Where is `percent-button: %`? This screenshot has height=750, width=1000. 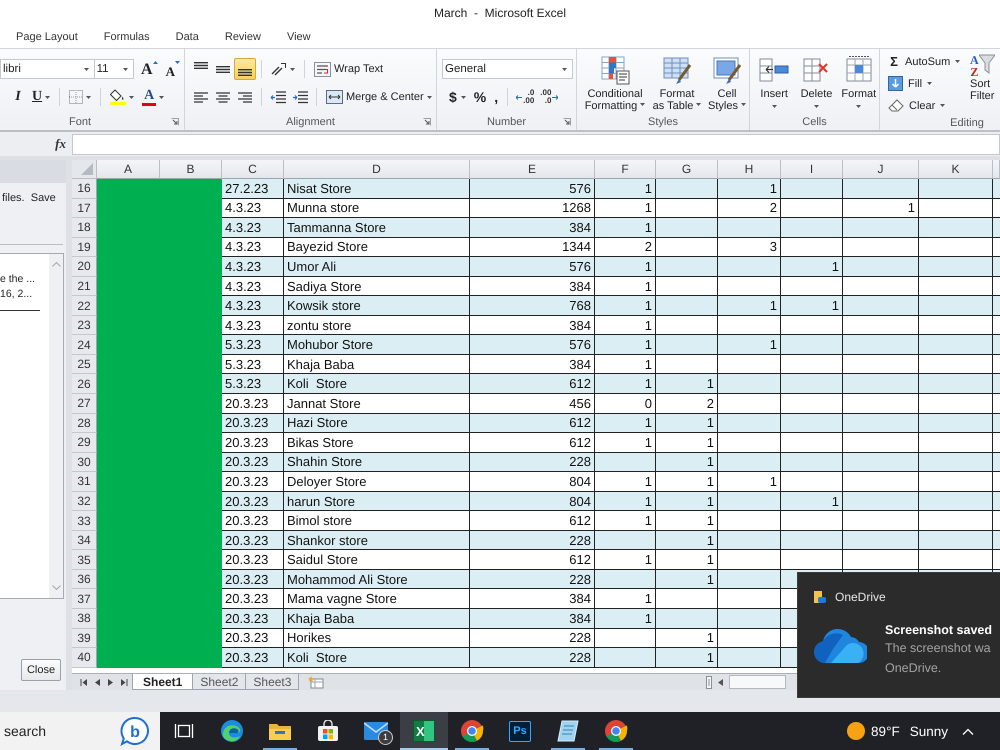 percent-button: % is located at coordinates (480, 97).